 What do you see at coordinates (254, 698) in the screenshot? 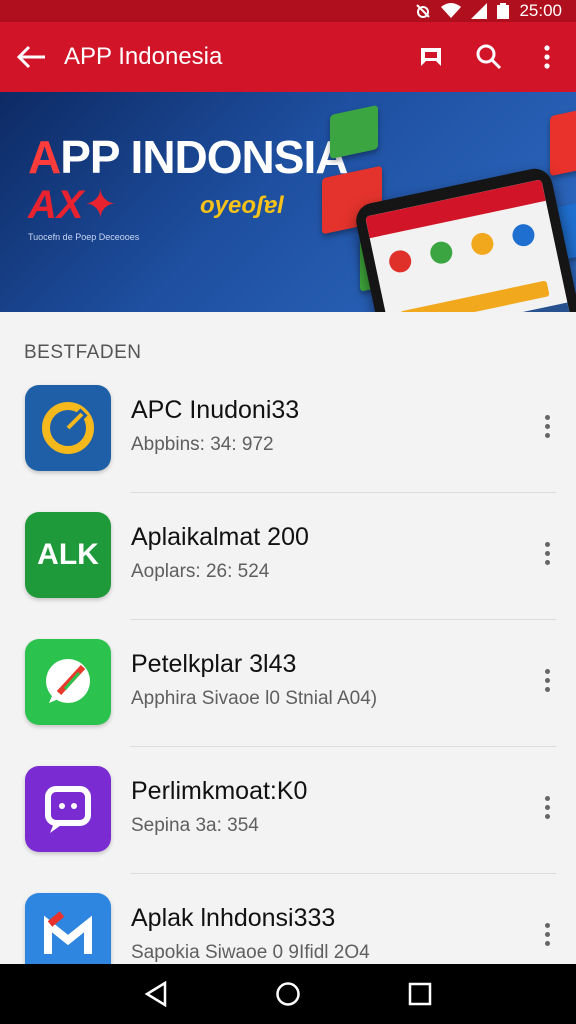
I see `app-subtitle: Apphira Sivaoe l0 Stnial A04)` at bounding box center [254, 698].